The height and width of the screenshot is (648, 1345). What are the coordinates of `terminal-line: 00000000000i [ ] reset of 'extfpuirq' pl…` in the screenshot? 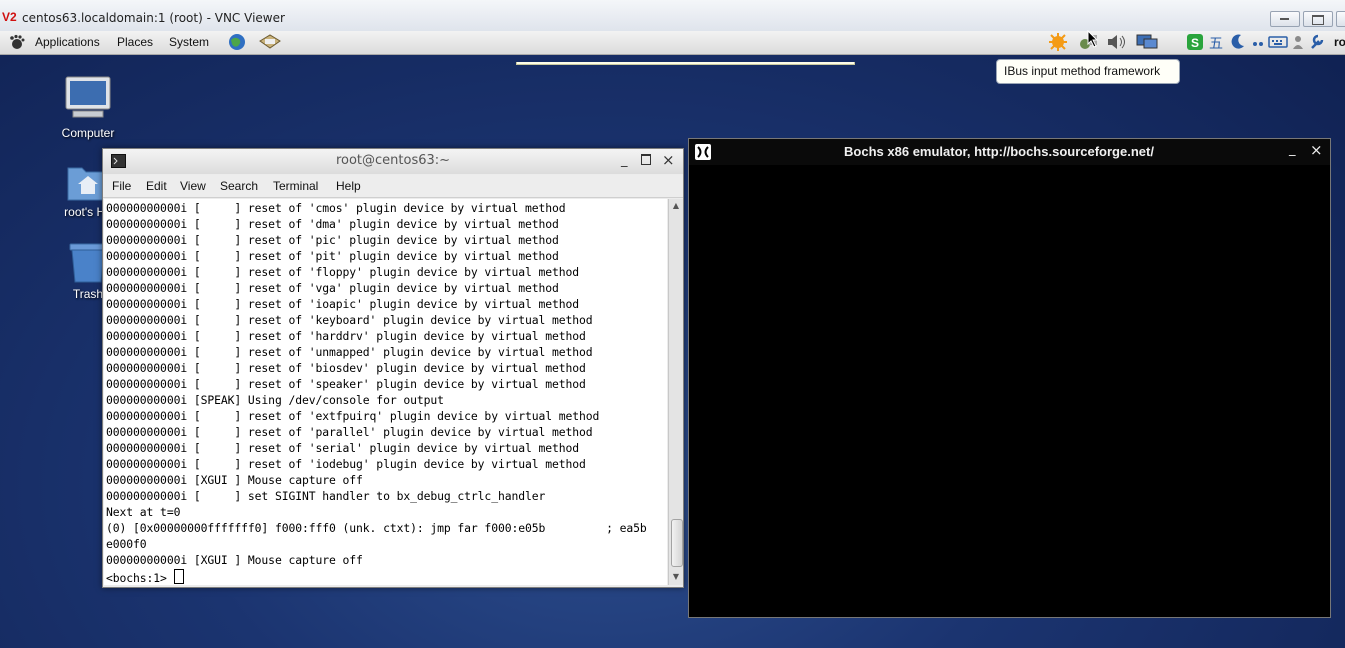 It's located at (353, 416).